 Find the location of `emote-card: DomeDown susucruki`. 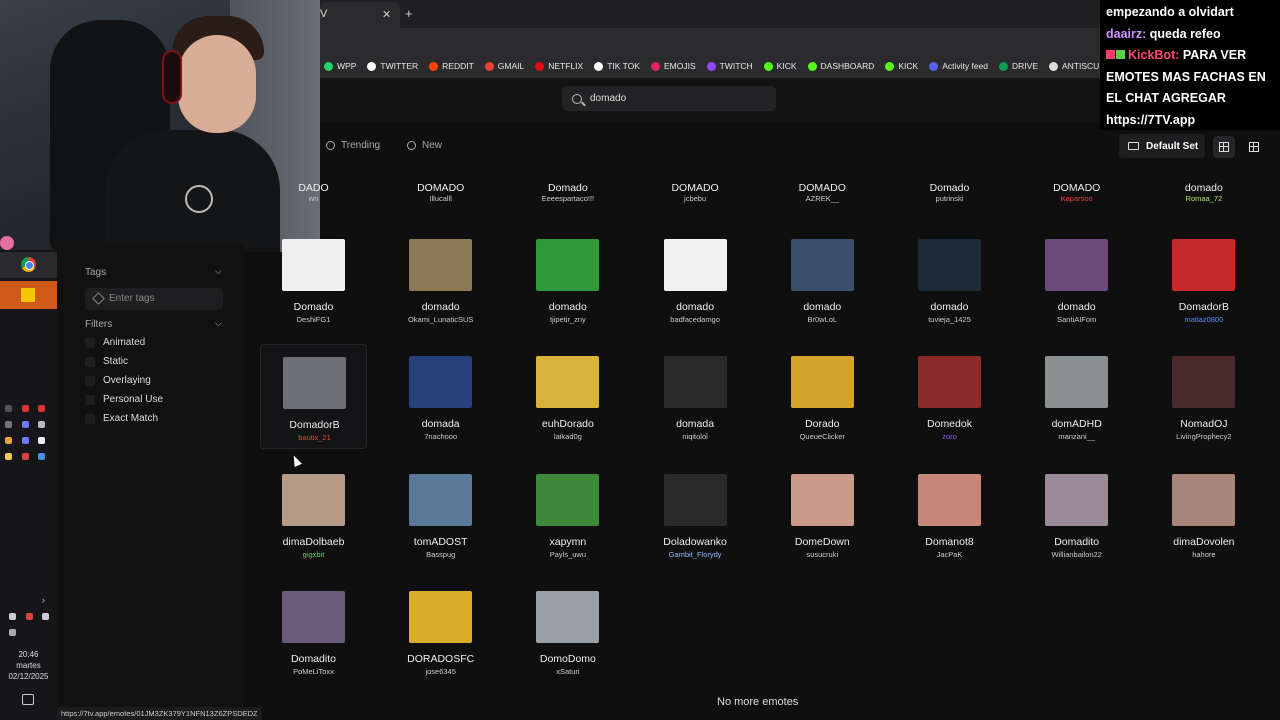

emote-card: DomeDown susucruki is located at coordinates (822, 514).